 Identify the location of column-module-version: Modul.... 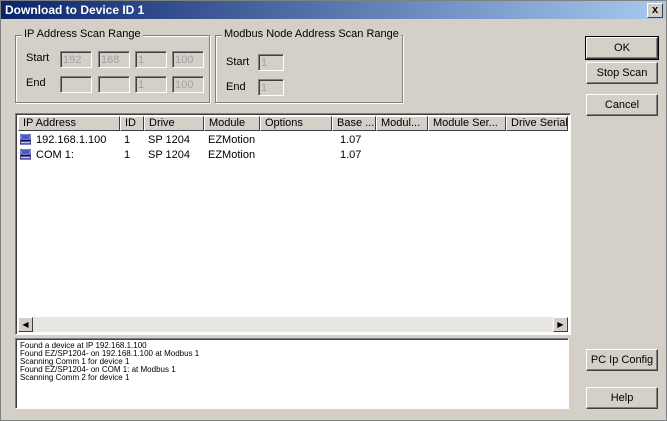
(402, 123).